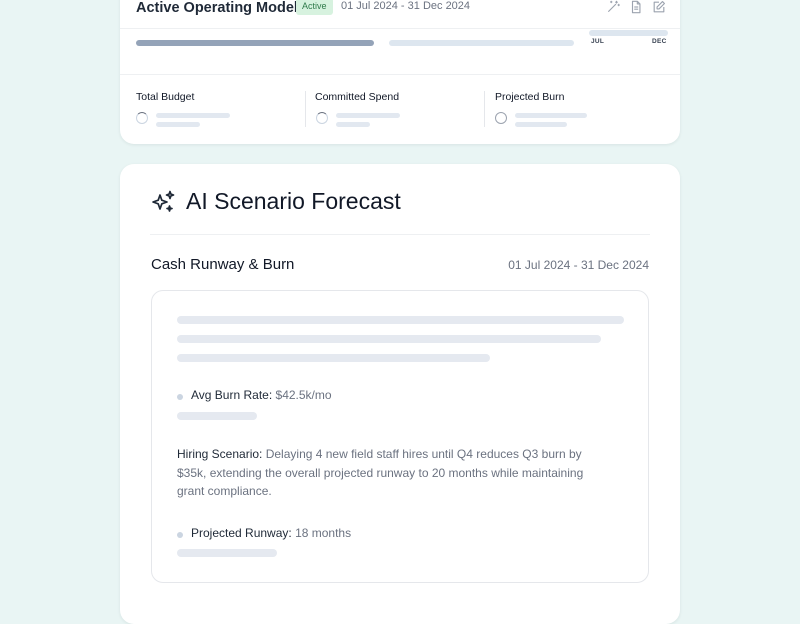  I want to click on avg-burn-value: $42.5k/mo, so click(303, 395).